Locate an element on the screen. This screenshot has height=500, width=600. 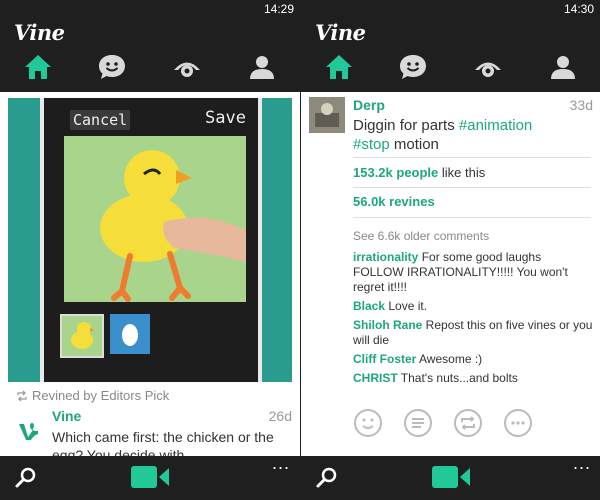
post-actions is located at coordinates (468, 425).